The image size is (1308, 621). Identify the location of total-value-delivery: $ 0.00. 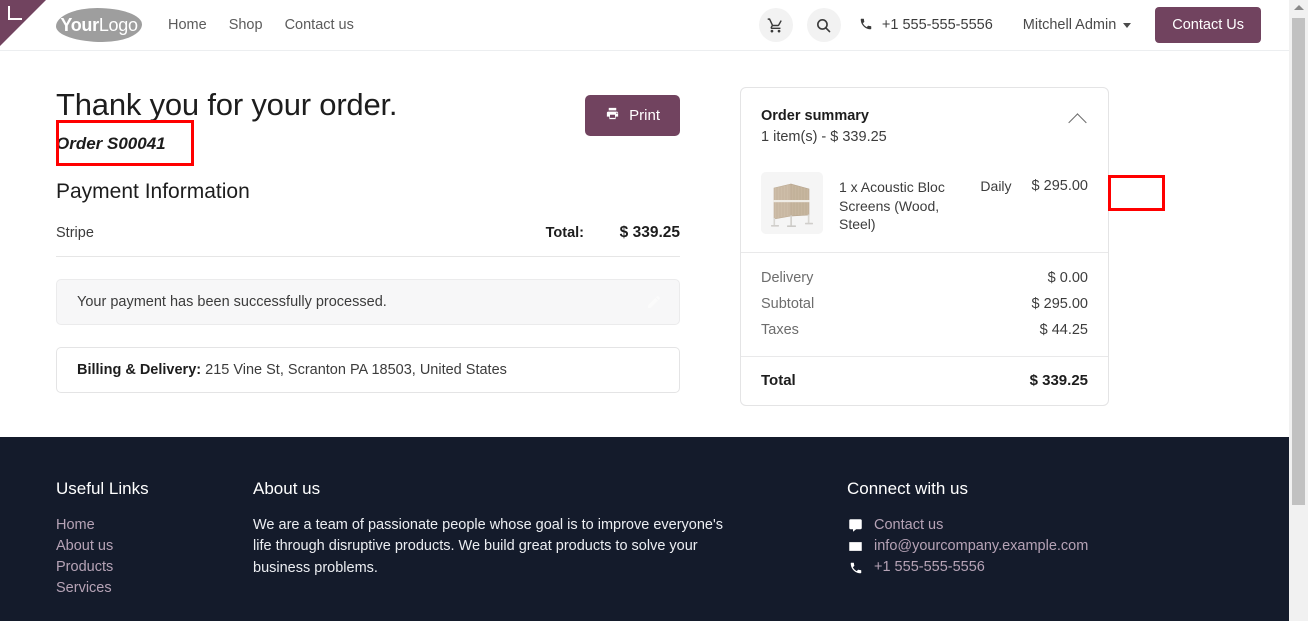
(1067, 278).